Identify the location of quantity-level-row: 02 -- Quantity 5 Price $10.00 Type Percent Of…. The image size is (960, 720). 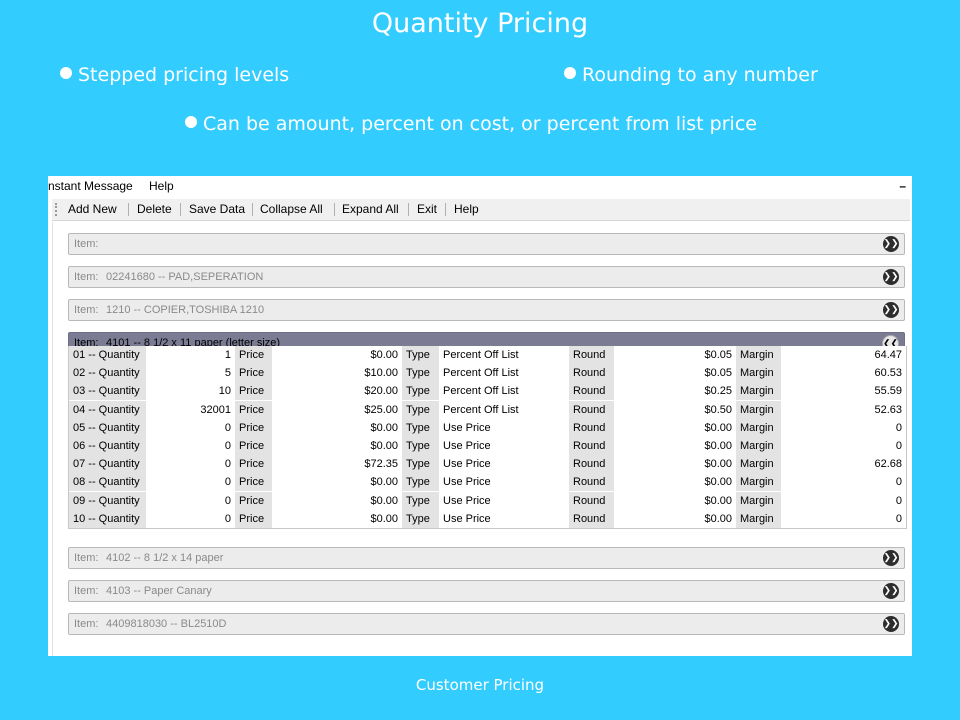
(487, 373).